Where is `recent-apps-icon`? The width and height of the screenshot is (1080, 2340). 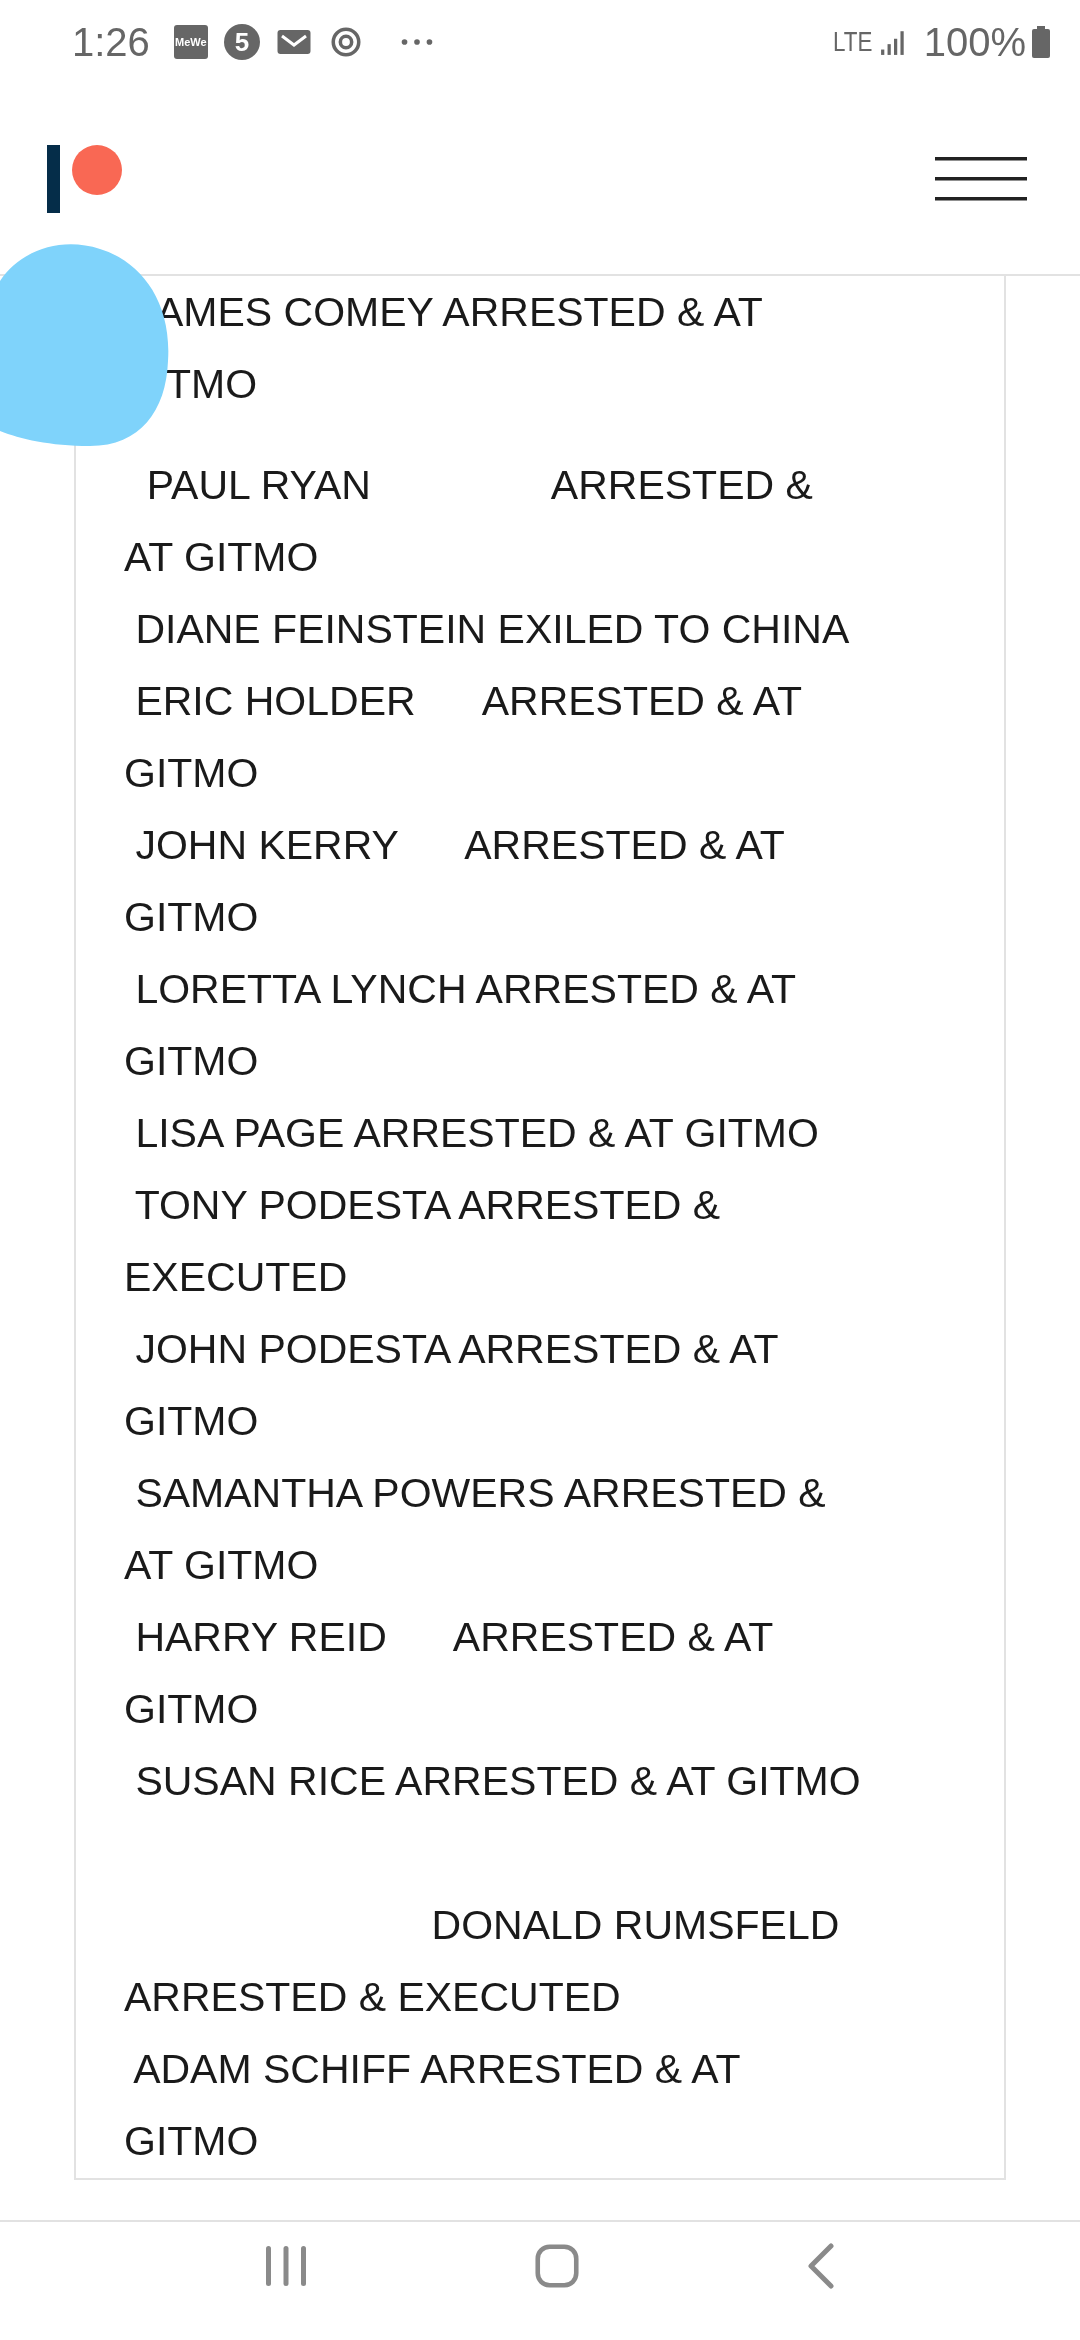
recent-apps-icon is located at coordinates (285, 2266).